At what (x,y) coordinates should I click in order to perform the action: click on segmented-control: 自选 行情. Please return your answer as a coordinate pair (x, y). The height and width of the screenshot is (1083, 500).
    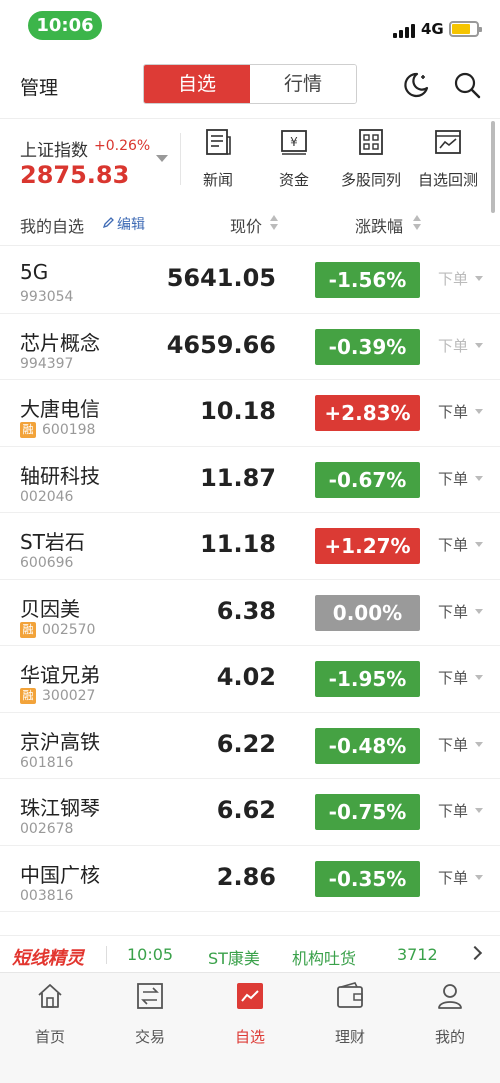
    Looking at the image, I should click on (250, 84).